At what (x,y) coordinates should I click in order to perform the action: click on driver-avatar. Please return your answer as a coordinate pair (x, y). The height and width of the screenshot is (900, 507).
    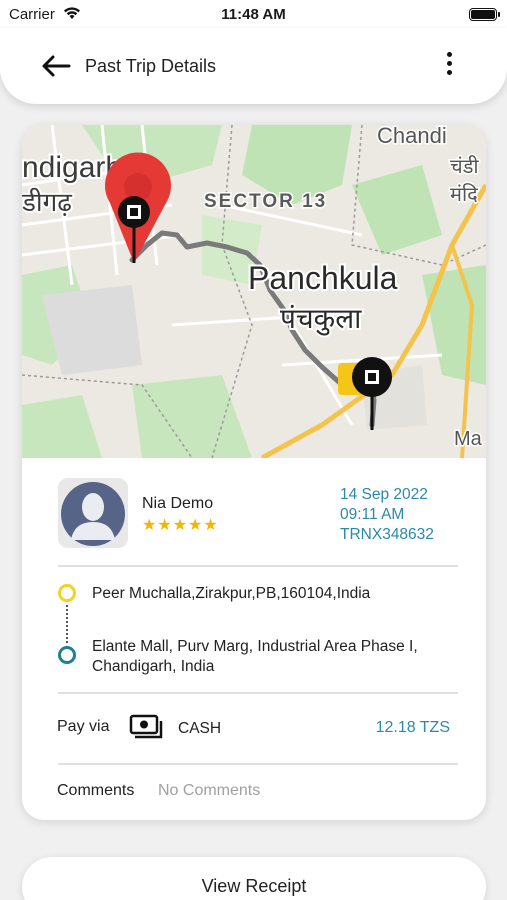
    Looking at the image, I should click on (93, 513).